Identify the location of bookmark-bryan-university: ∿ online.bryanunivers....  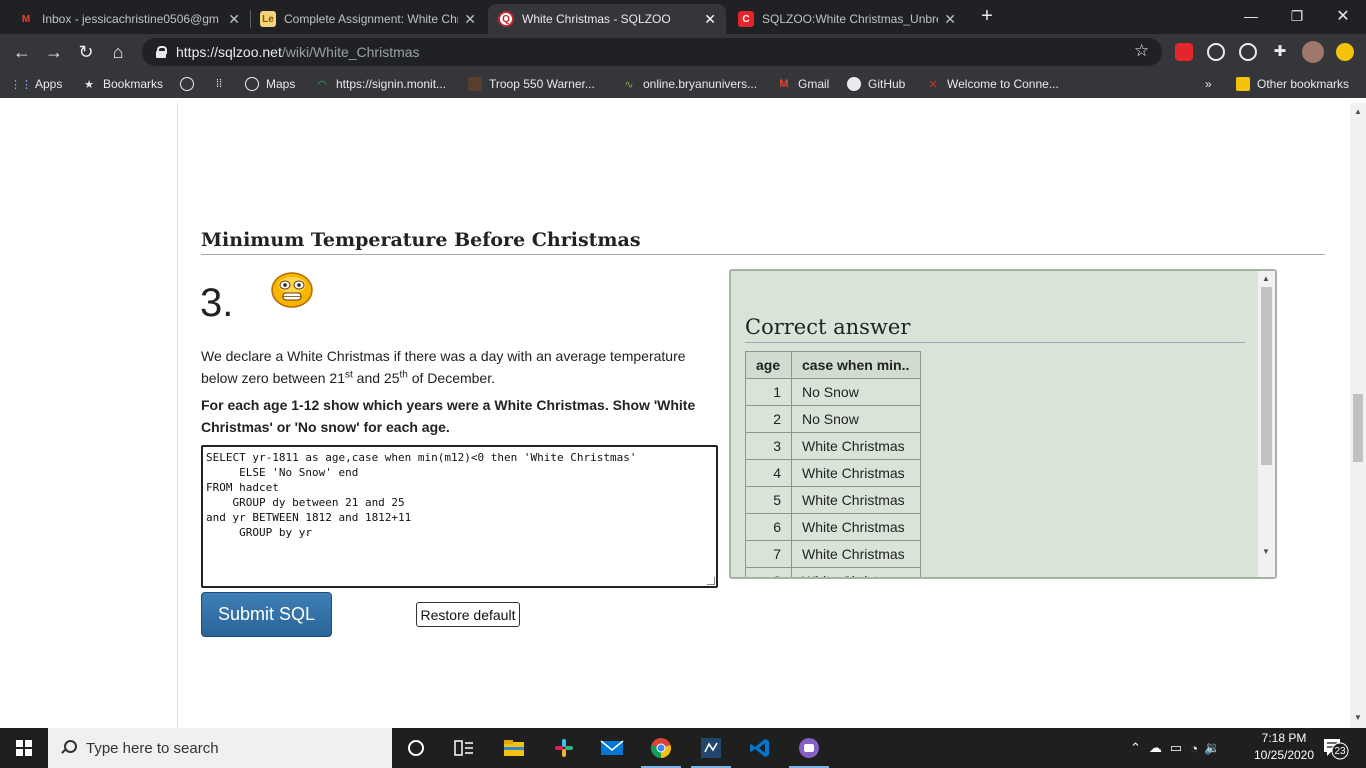
(689, 84).